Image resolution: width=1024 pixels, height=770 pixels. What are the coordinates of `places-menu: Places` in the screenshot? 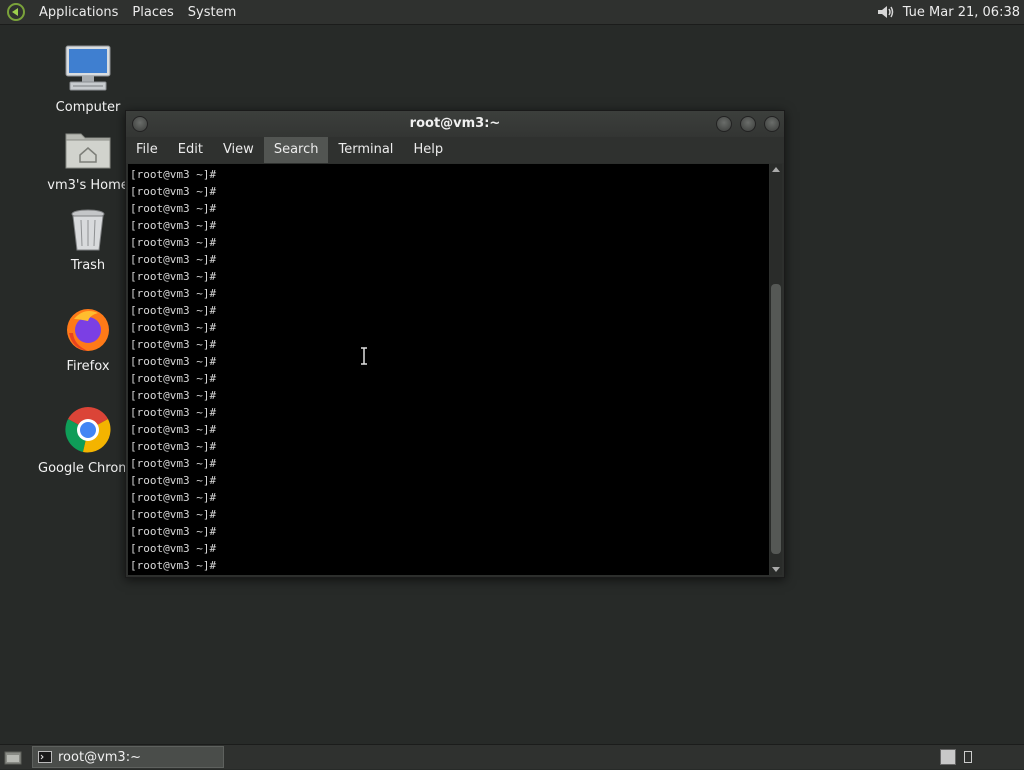 It's located at (152, 12).